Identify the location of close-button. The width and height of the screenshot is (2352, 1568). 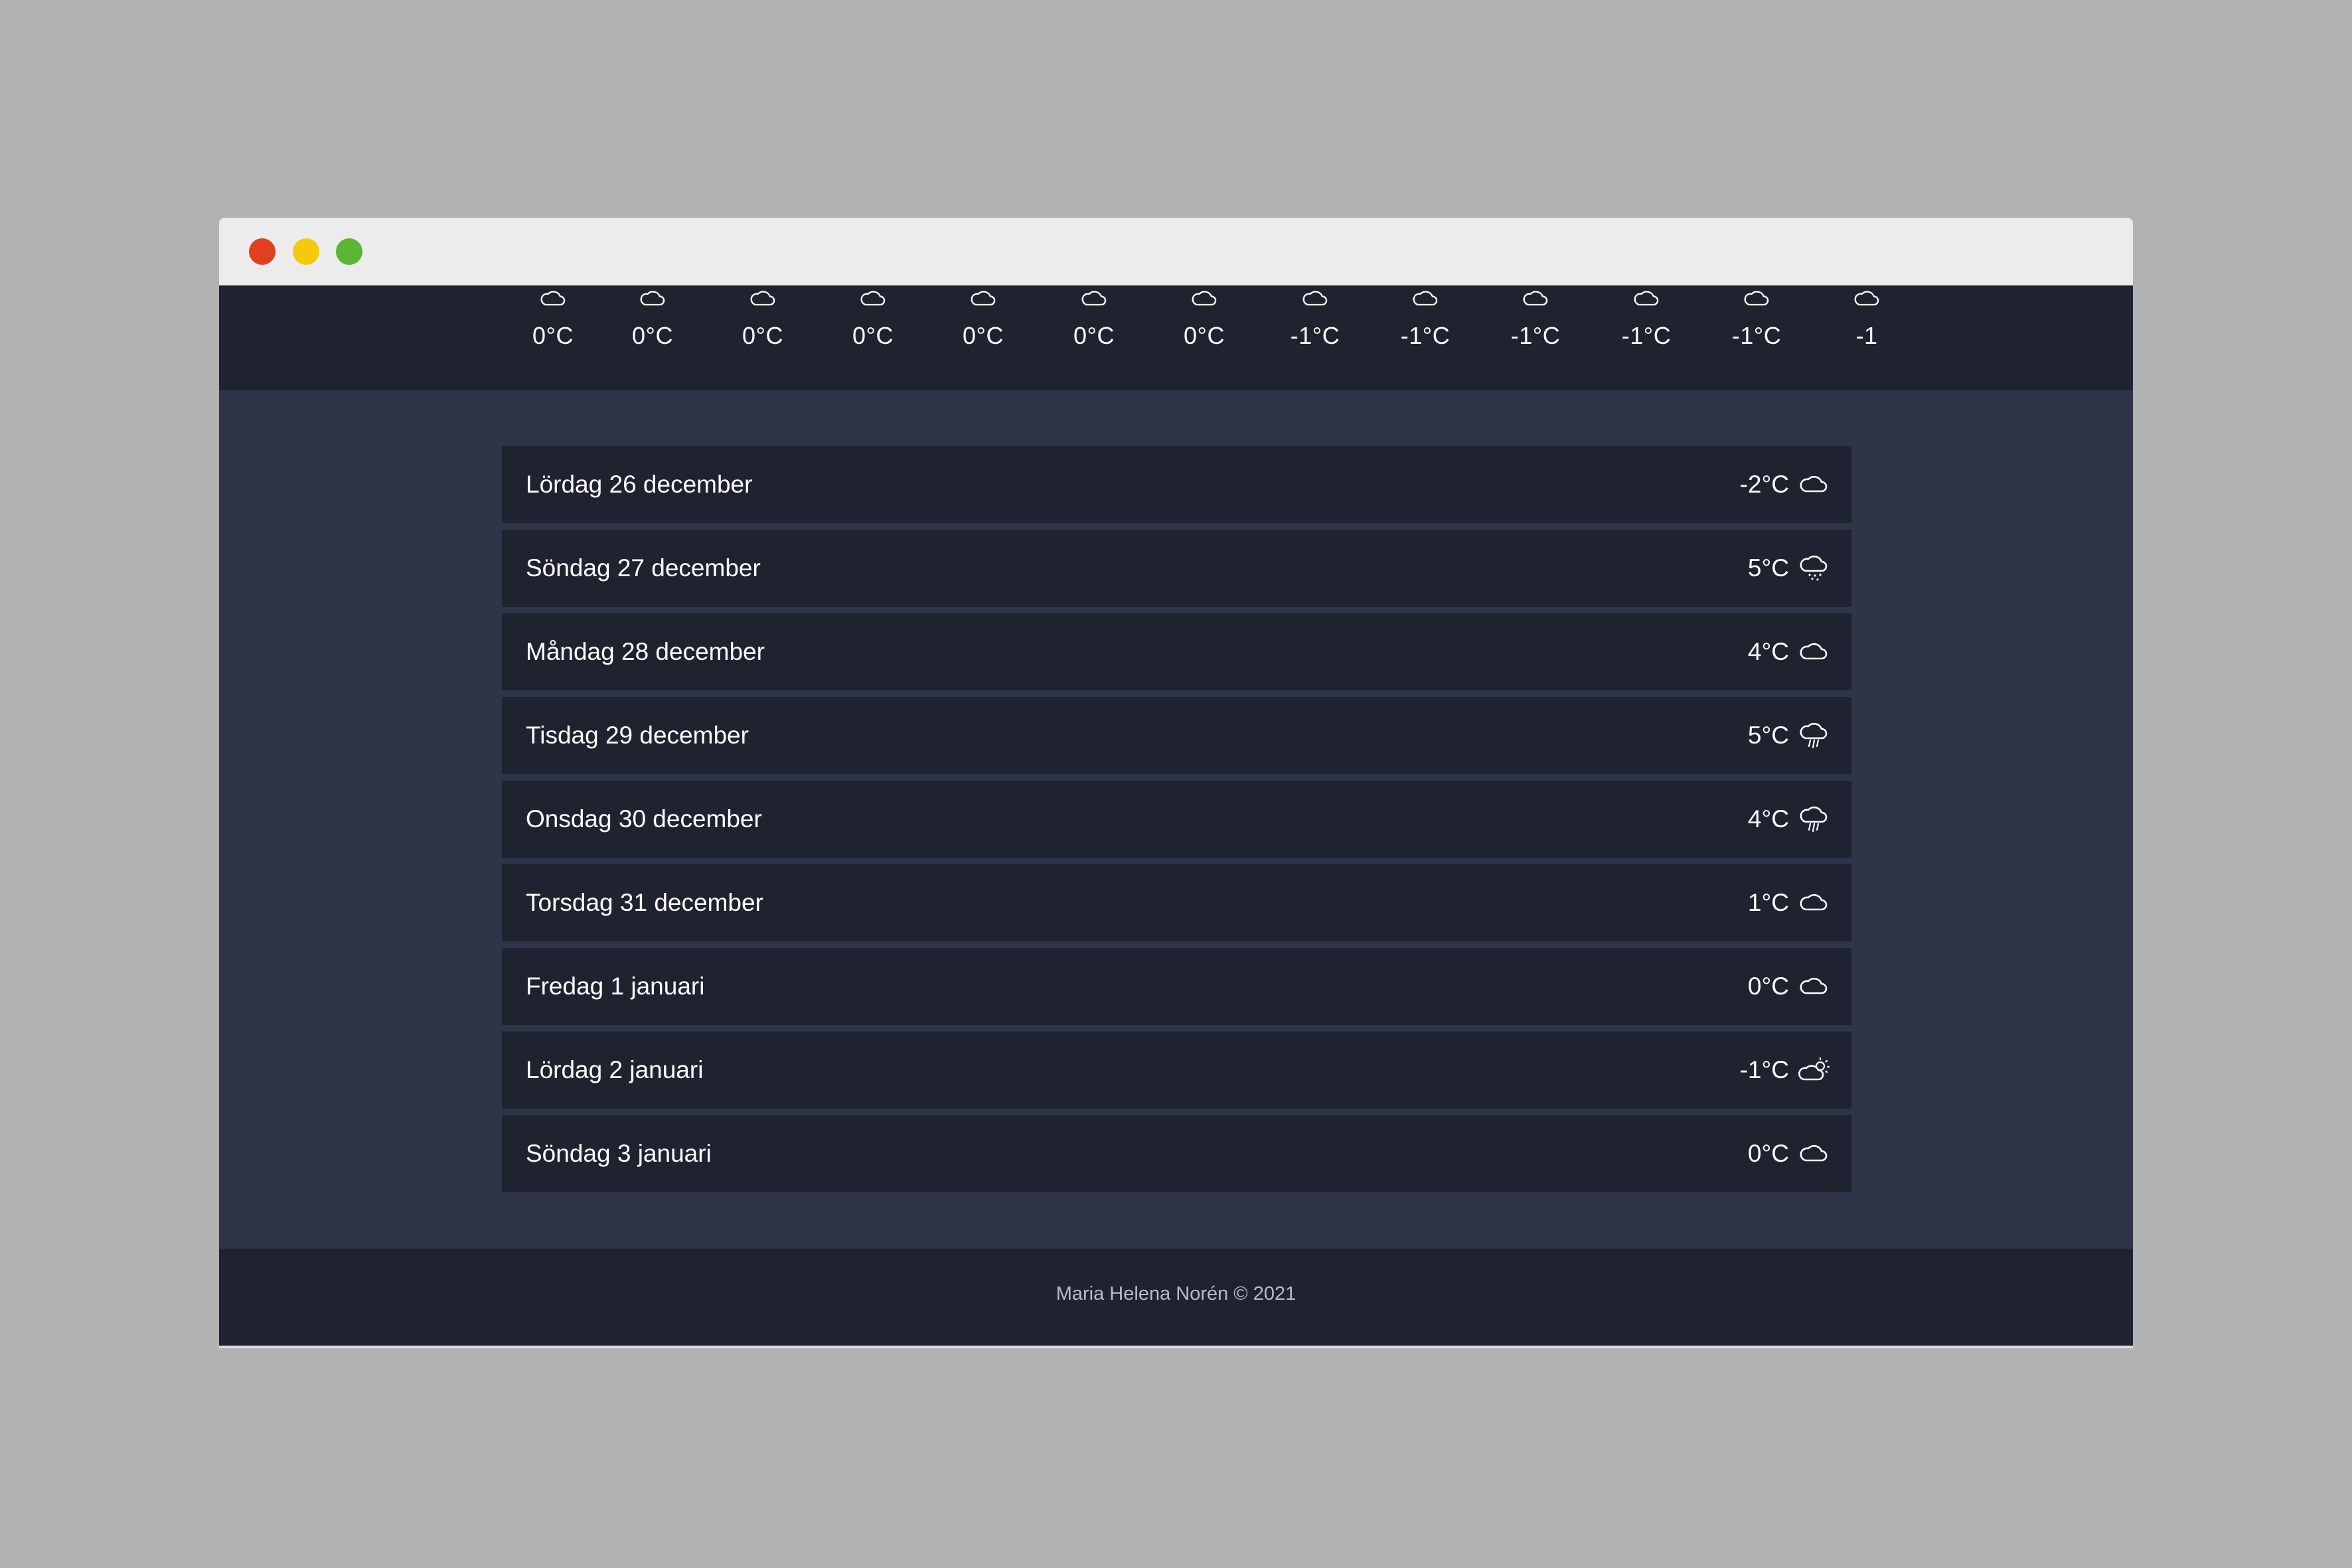
(262, 252).